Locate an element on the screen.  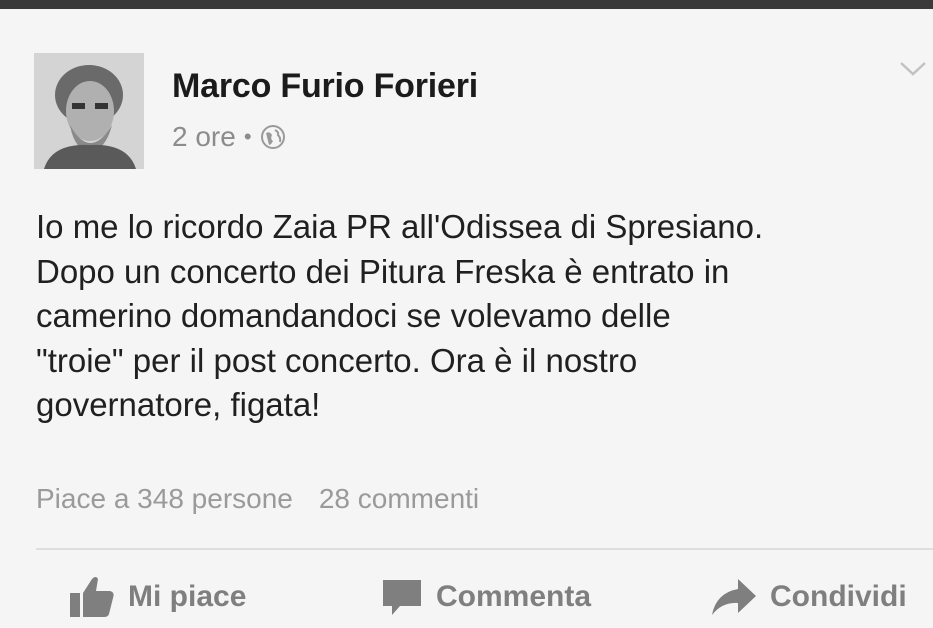
likes-count: Piace a 348 persone is located at coordinates (164, 499).